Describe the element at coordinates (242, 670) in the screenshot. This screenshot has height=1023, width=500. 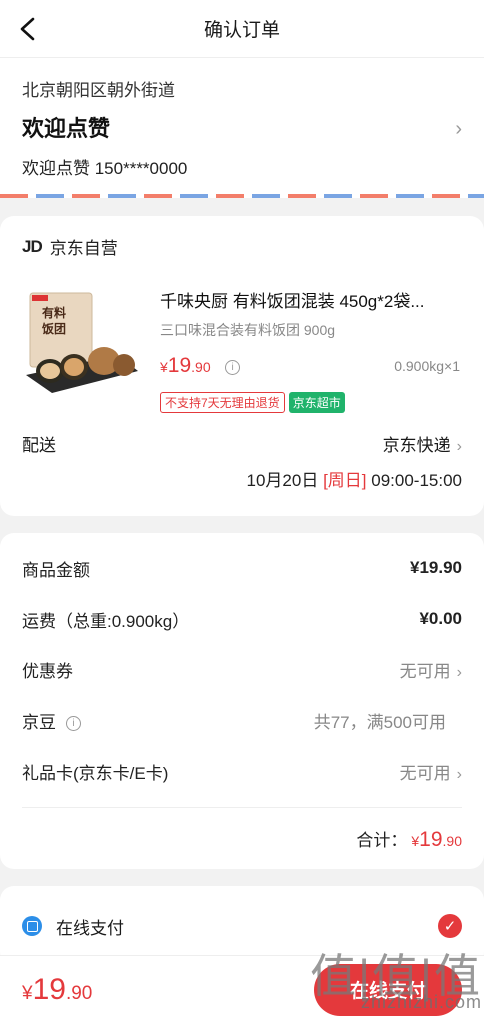
I see `coupon-row: 优惠券 无可用 ›` at that location.